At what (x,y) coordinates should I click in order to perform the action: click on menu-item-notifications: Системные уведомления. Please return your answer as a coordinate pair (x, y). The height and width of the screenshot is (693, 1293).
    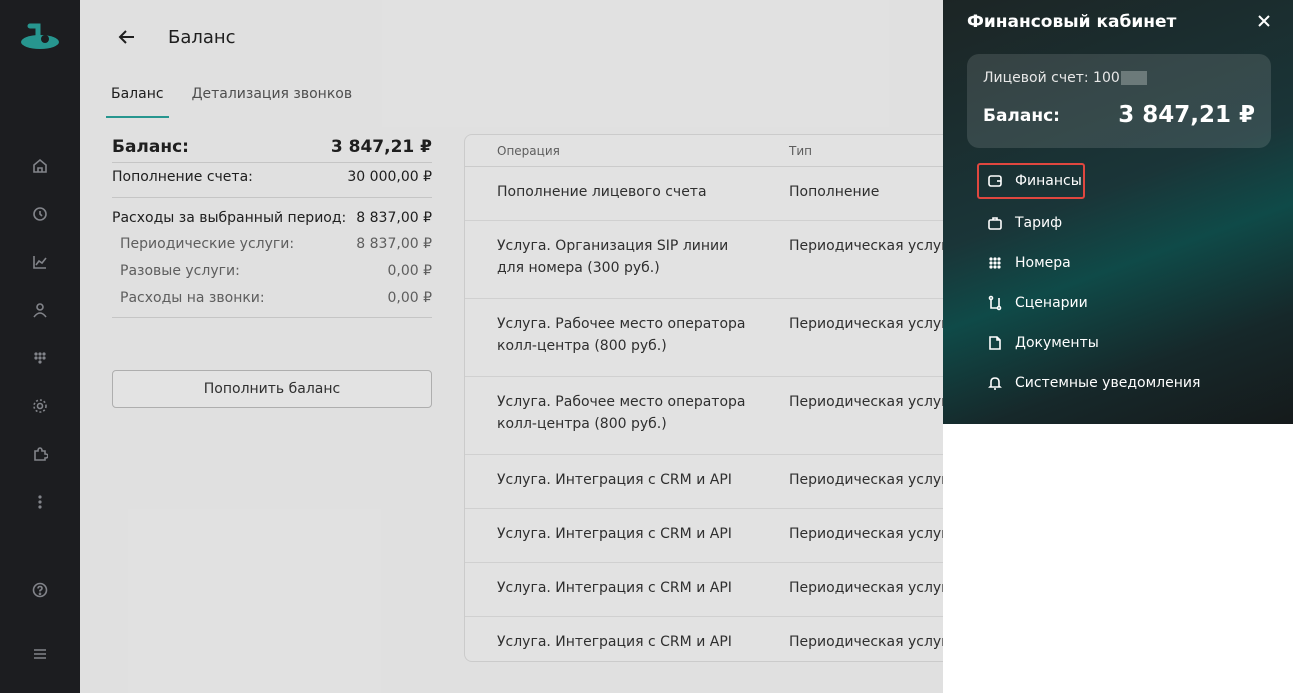
    Looking at the image, I should click on (1088, 383).